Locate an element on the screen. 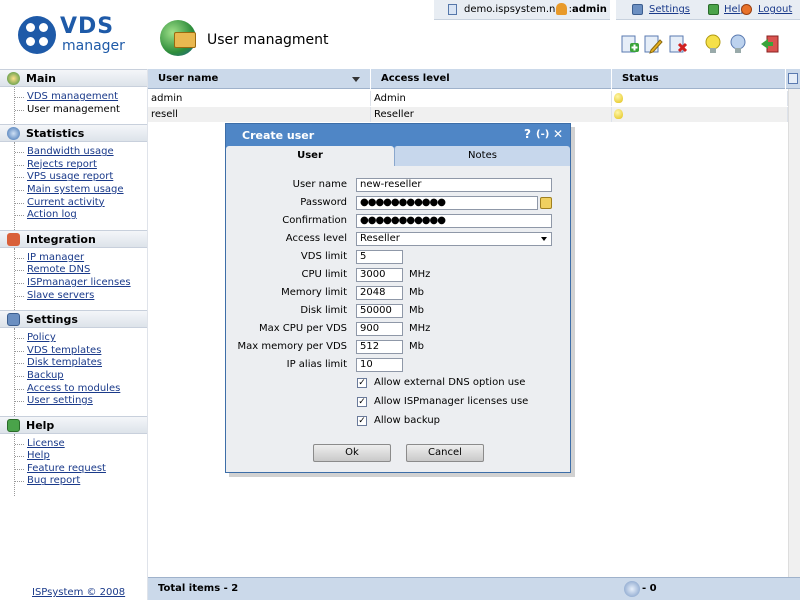  sidebar-section-header: Help is located at coordinates (73, 424).